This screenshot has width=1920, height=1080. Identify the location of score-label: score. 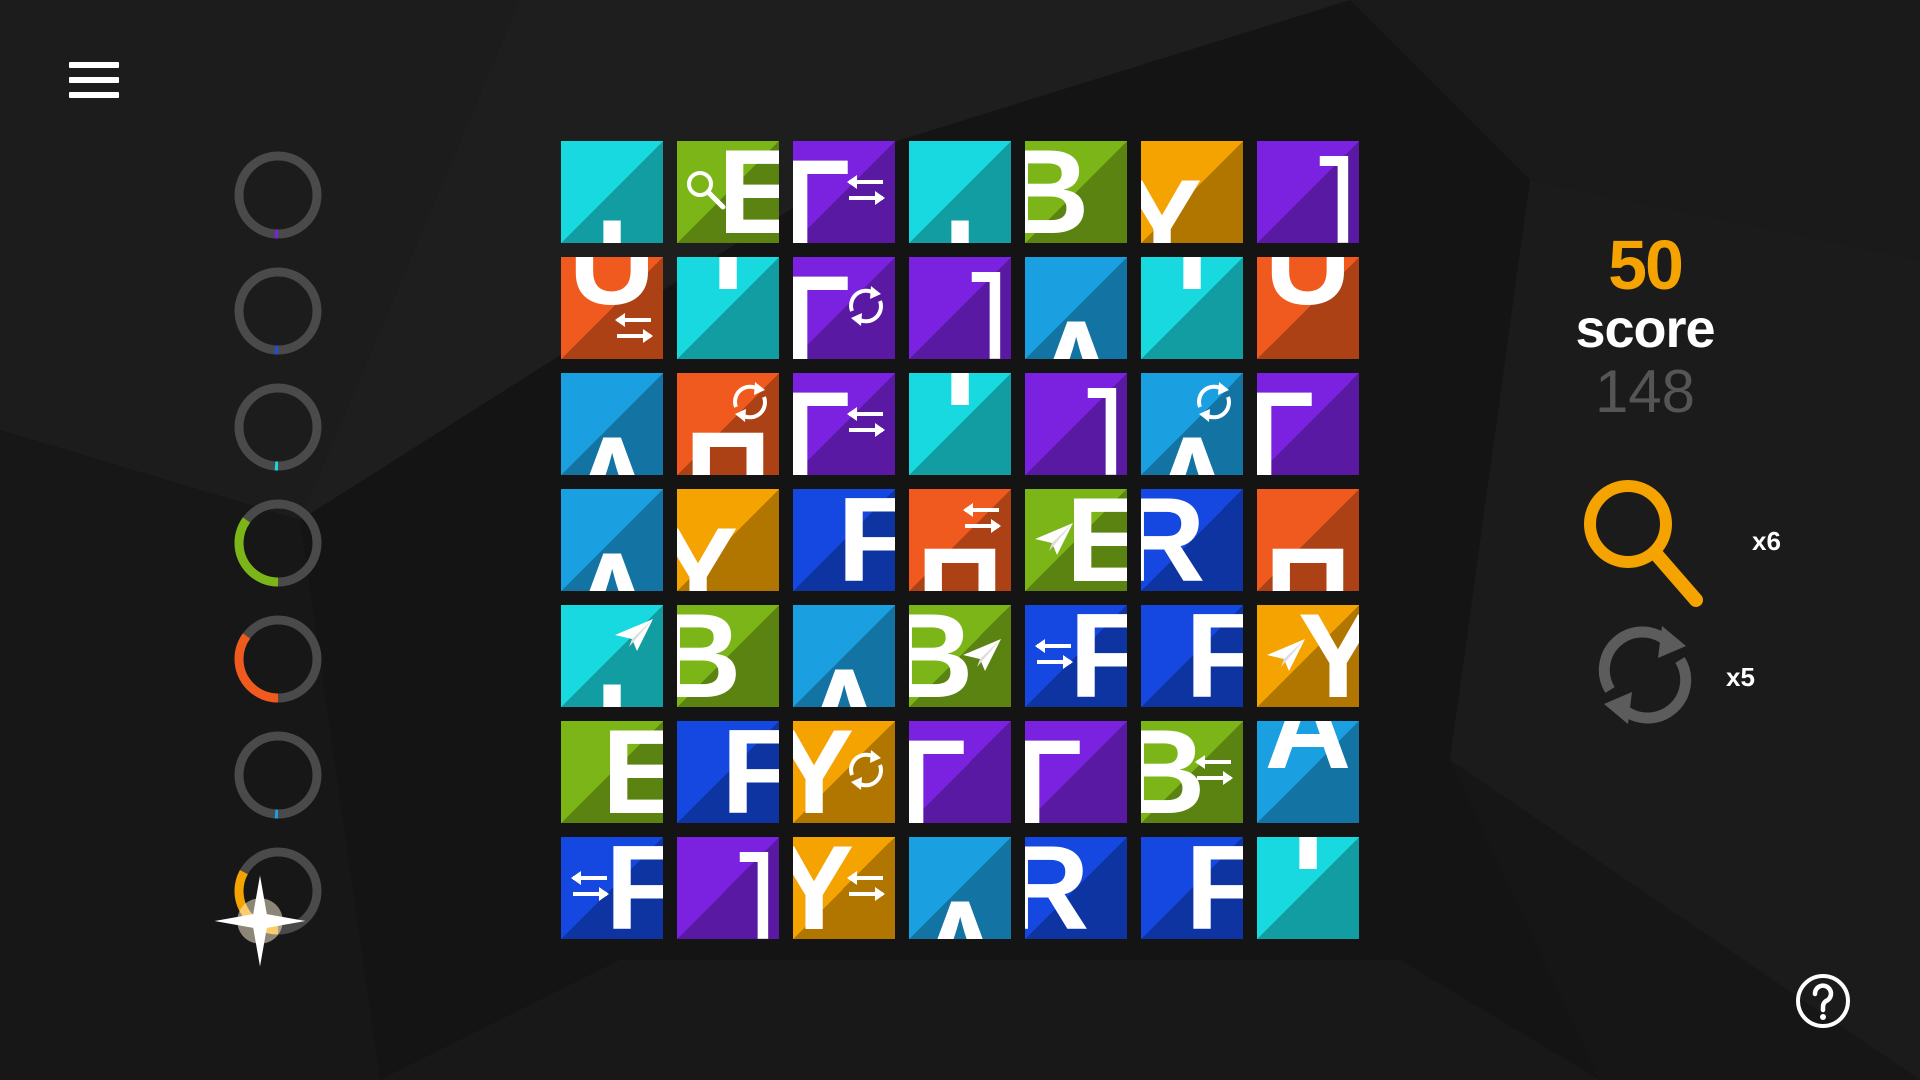
(1645, 329).